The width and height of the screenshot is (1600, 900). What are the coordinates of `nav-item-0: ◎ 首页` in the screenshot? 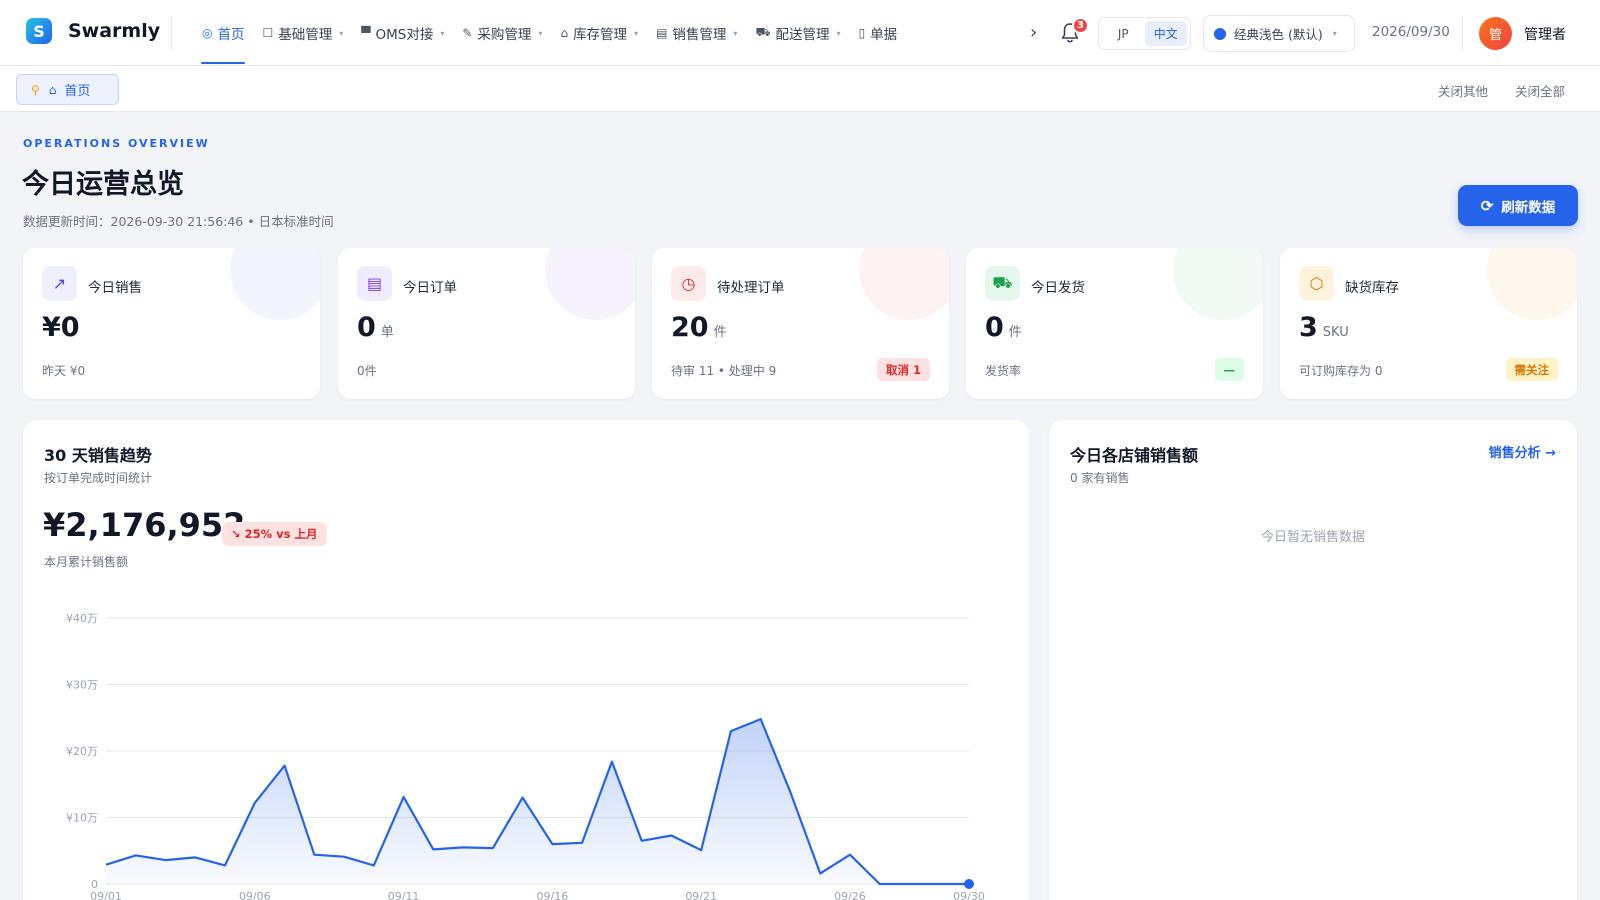 It's located at (223, 33).